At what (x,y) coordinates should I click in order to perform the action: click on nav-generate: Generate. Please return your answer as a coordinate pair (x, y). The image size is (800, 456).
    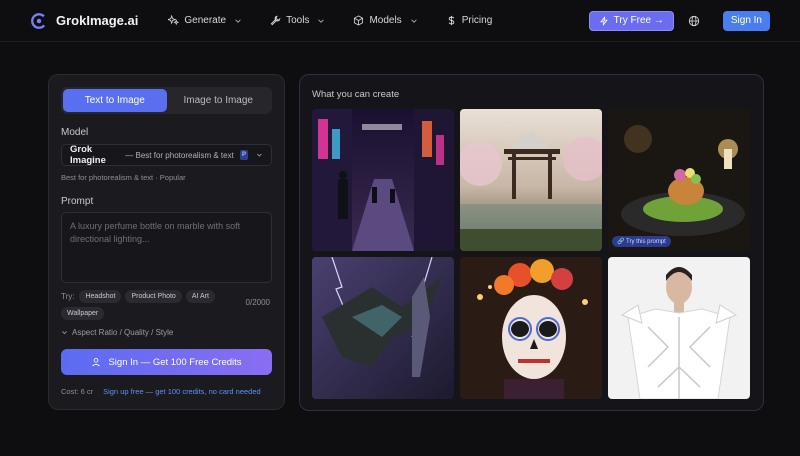
    Looking at the image, I should click on (205, 20).